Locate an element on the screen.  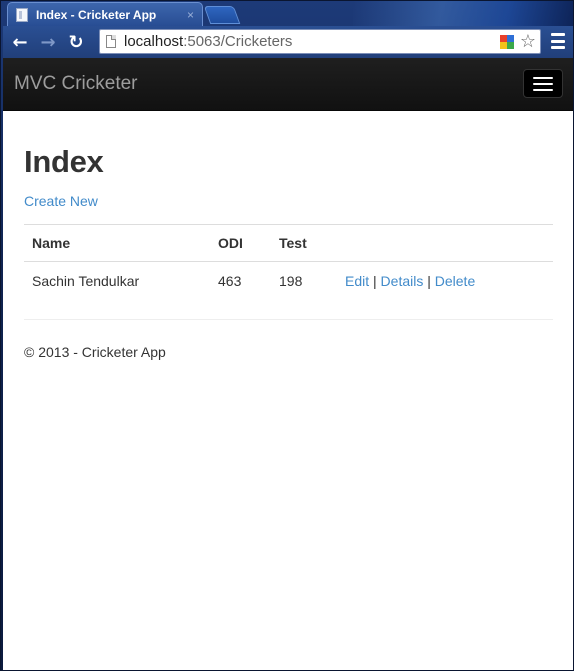
bookmark-star-icon: ☆ is located at coordinates (528, 41).